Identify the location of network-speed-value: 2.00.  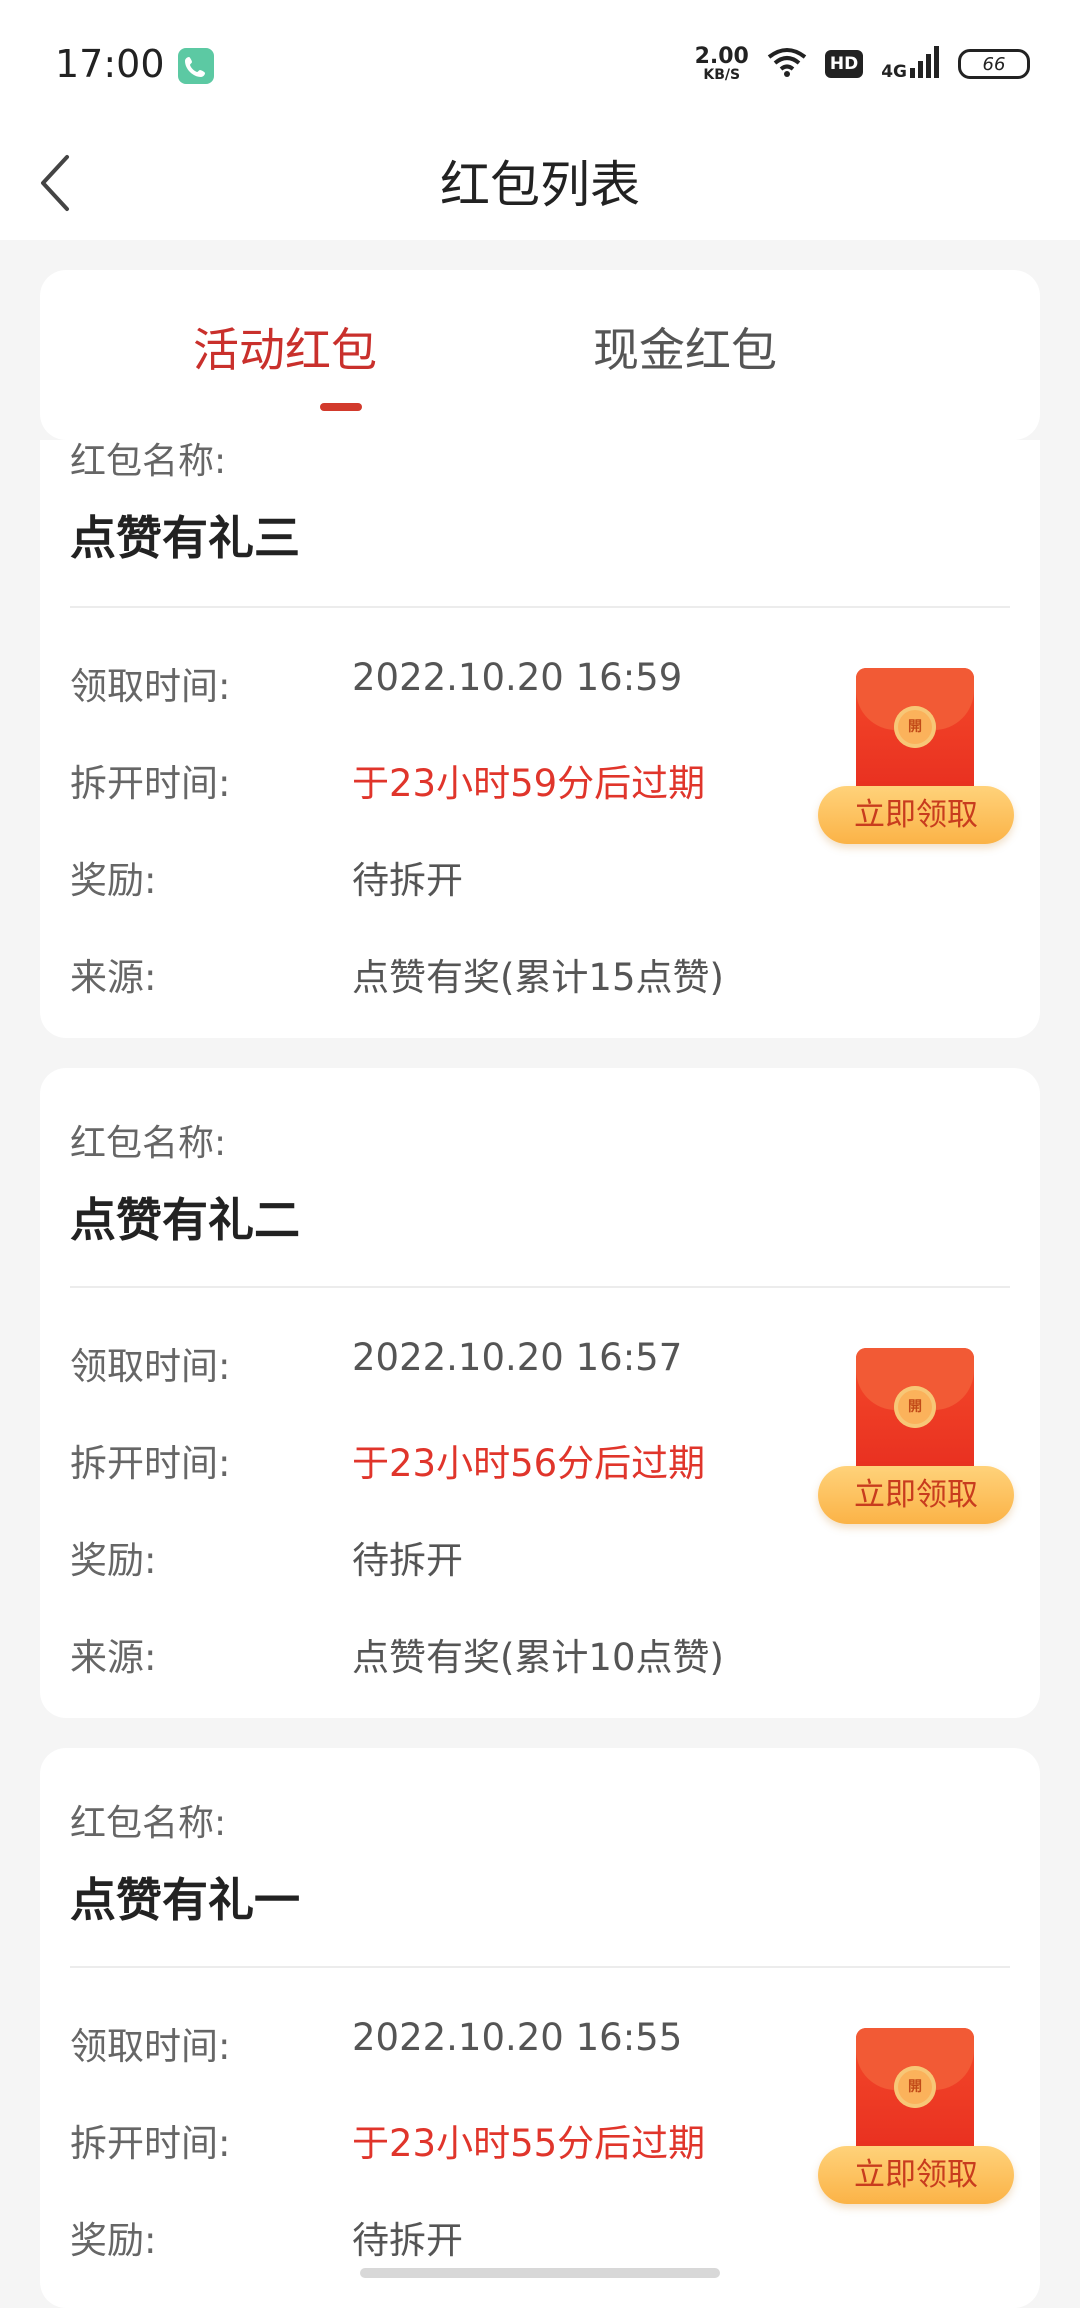
(721, 56).